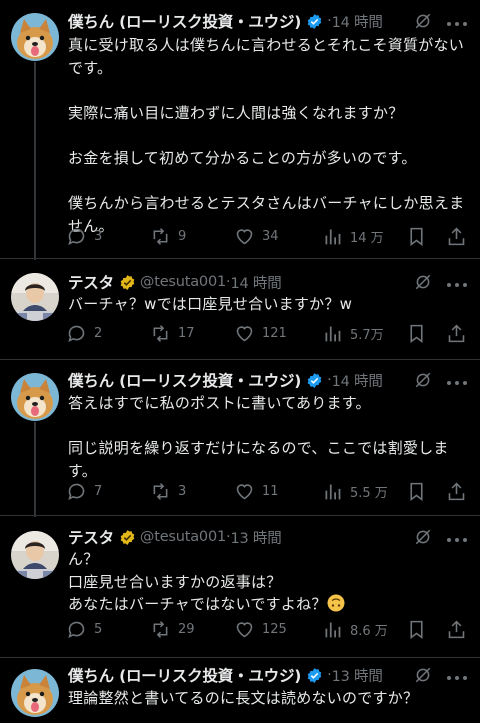  Describe the element at coordinates (367, 335) in the screenshot. I see `view-count: 5.7万` at that location.